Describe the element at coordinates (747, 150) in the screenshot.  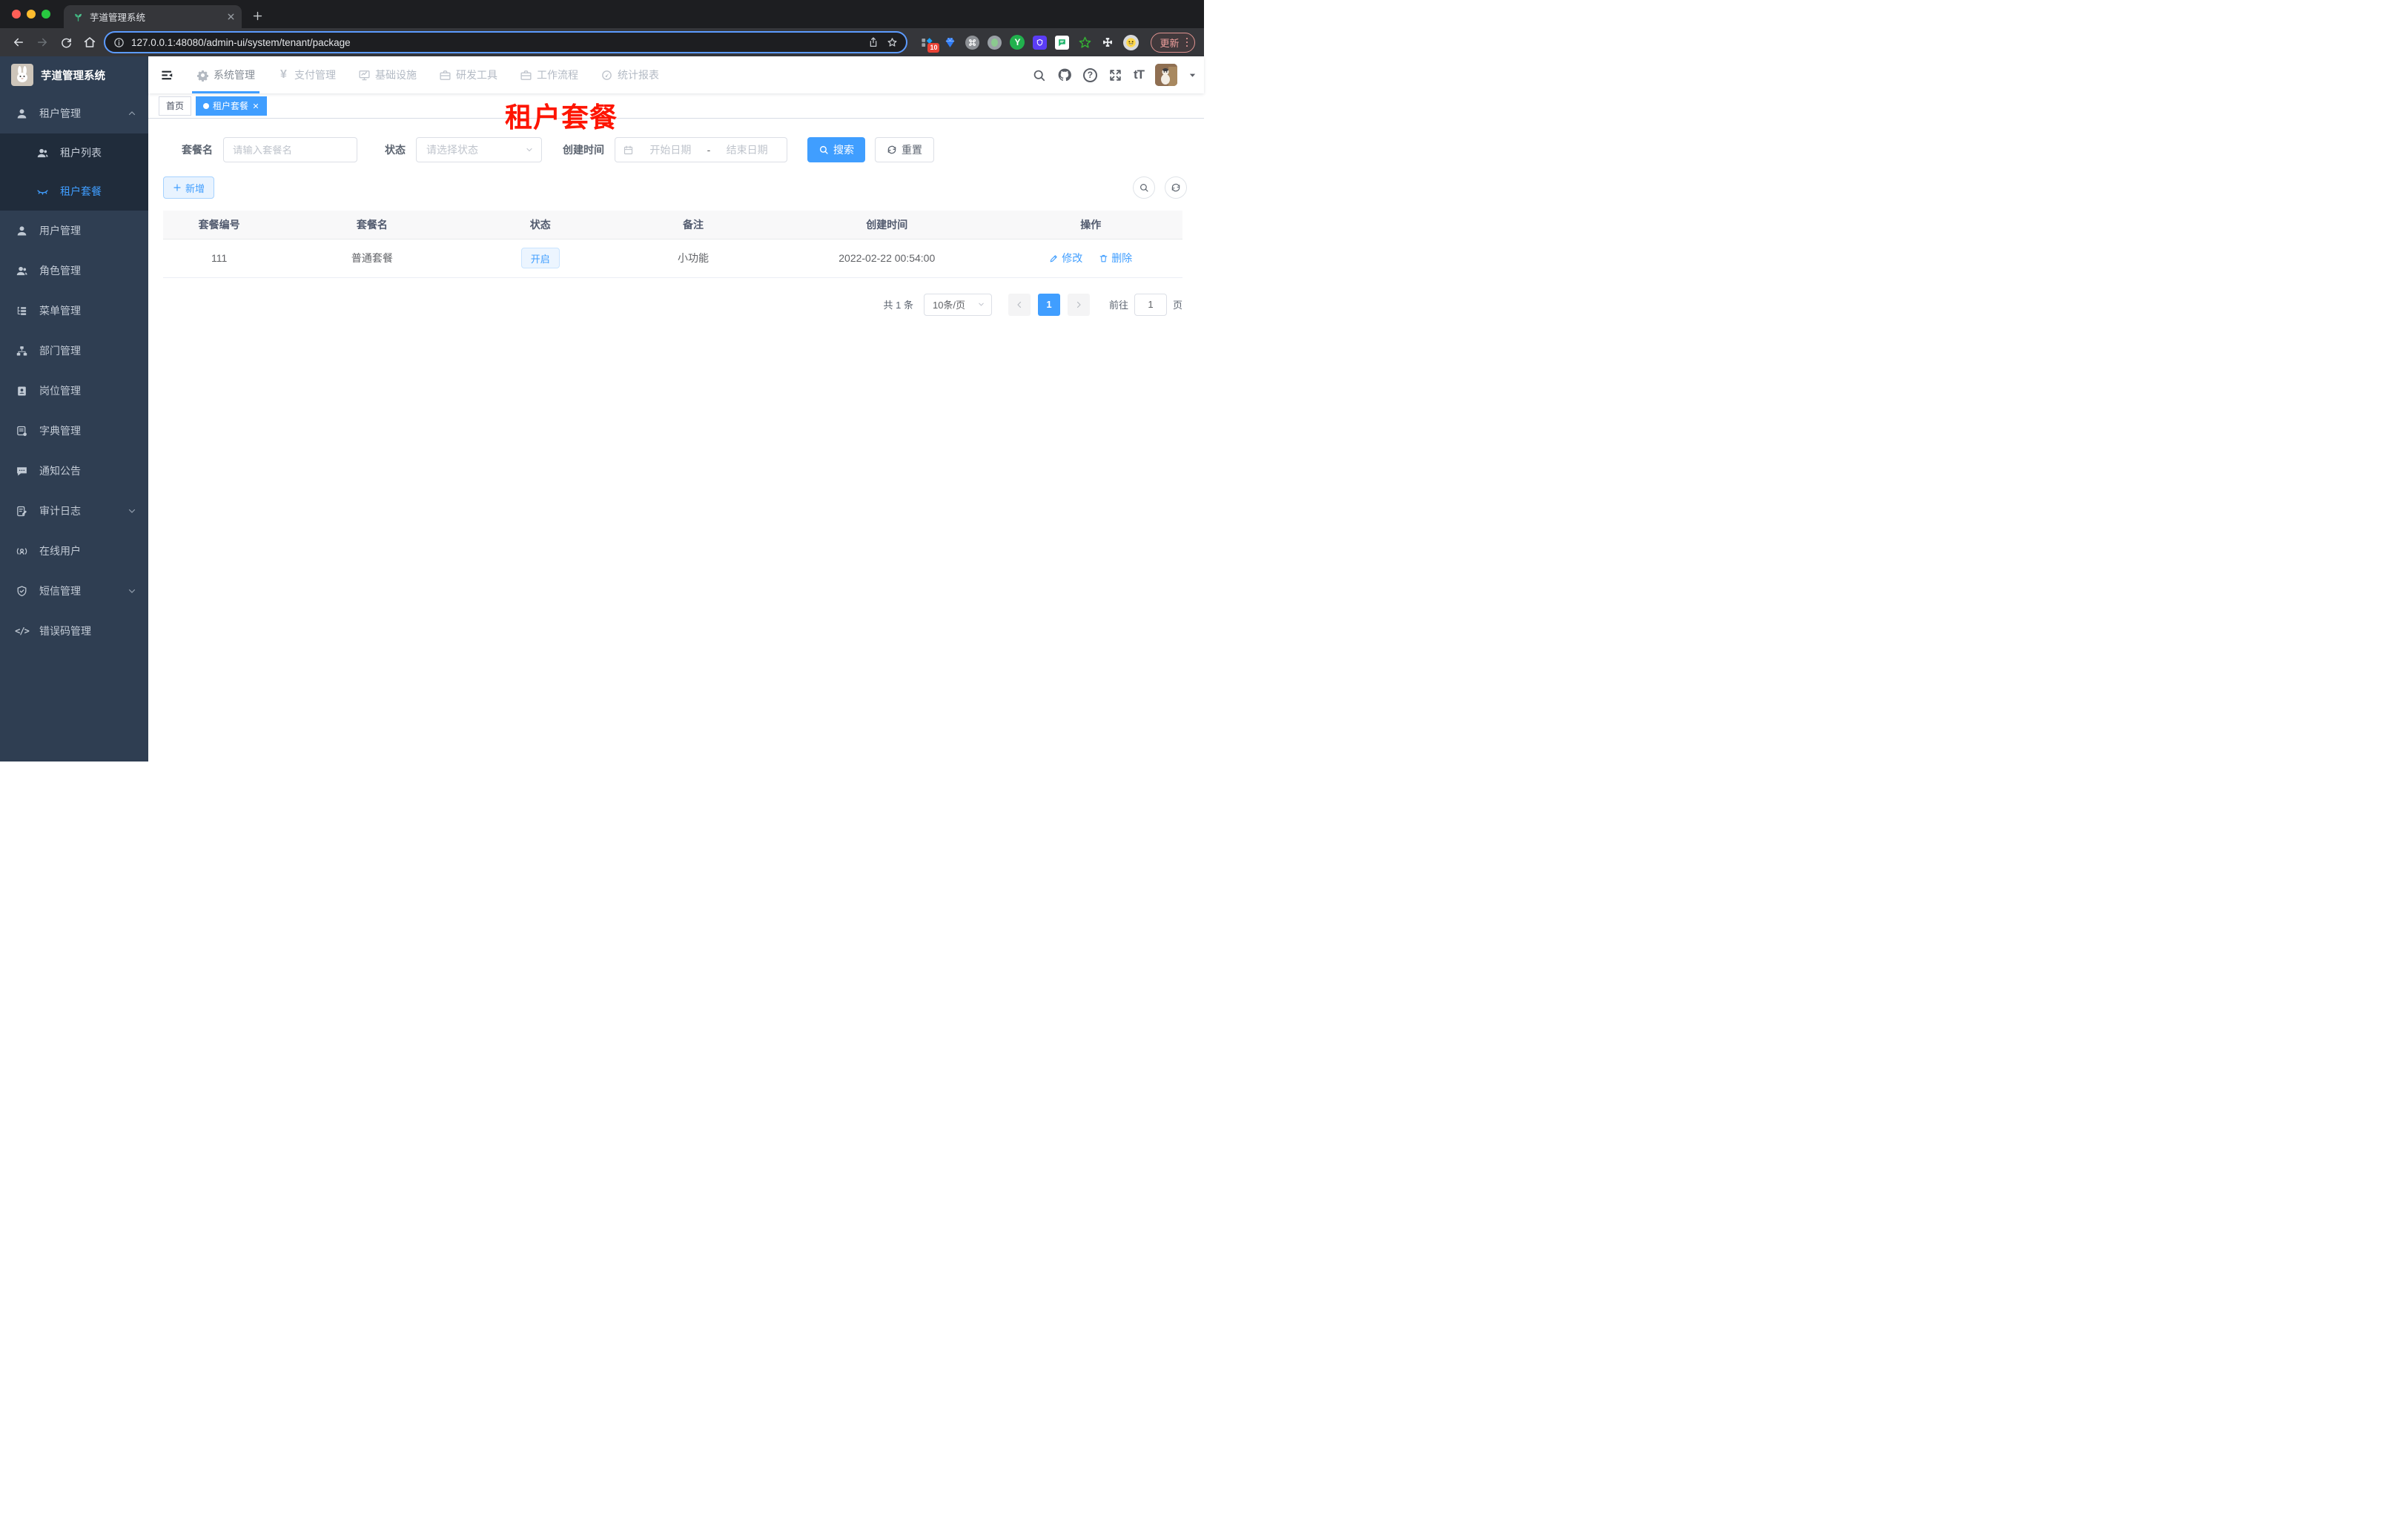
I see `end-date-placeholder: 结束日期` at that location.